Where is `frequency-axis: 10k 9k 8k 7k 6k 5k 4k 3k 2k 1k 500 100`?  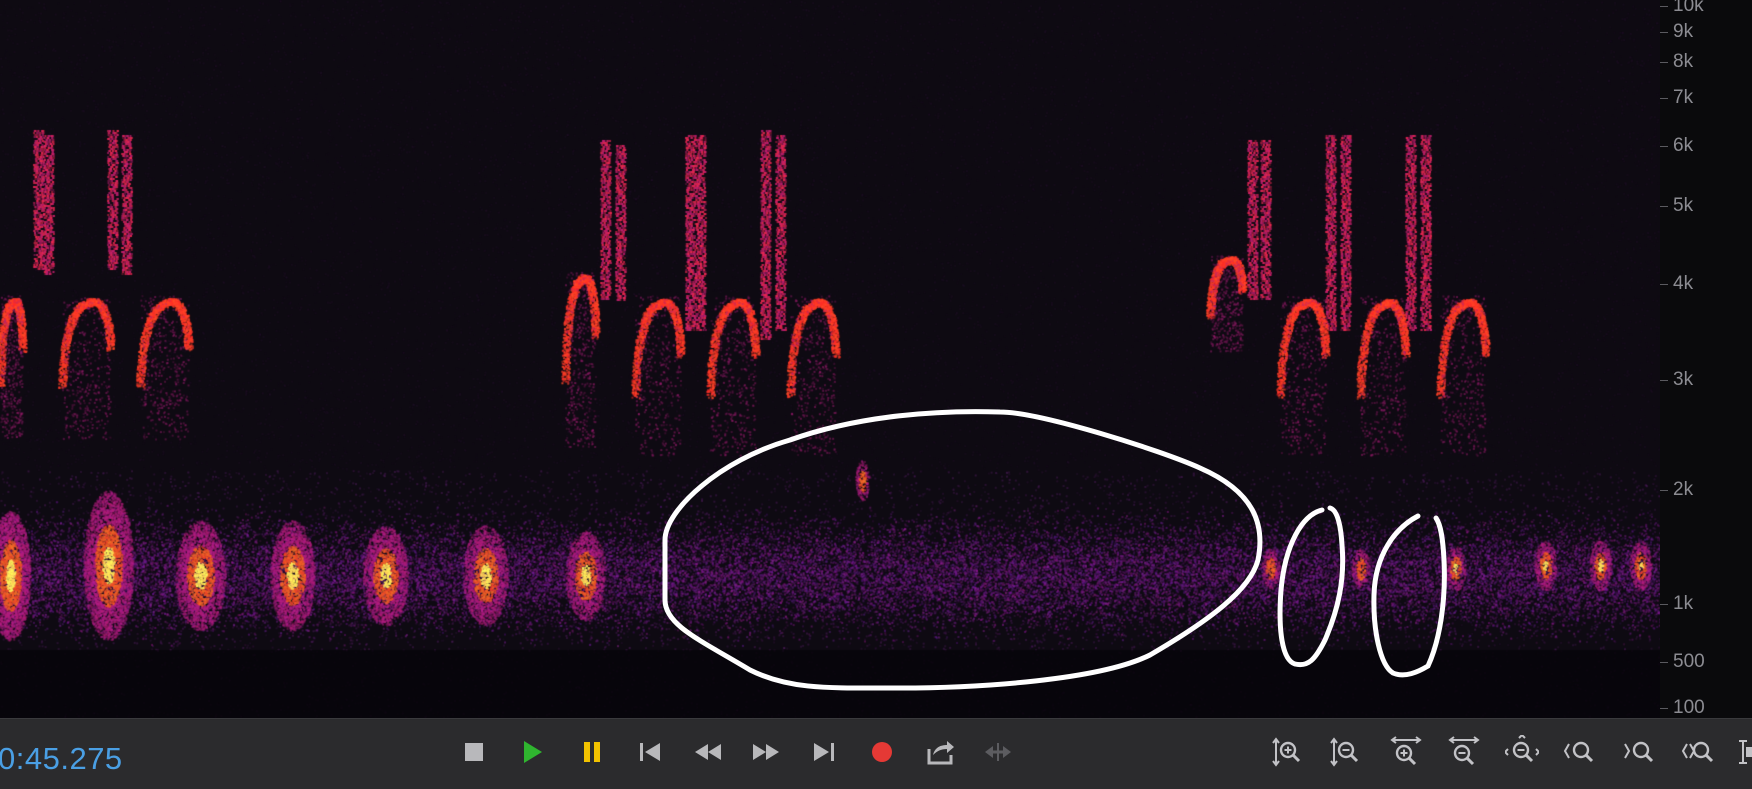 frequency-axis: 10k 9k 8k 7k 6k 5k 4k 3k 2k 1k 500 100 is located at coordinates (1706, 359).